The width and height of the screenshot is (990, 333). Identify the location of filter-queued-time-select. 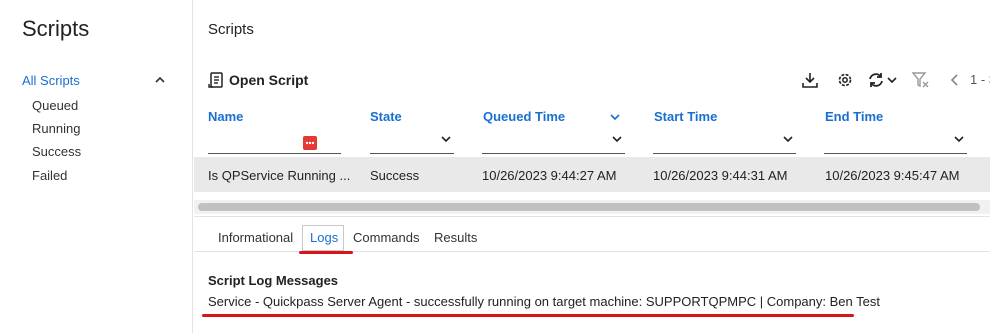
(553, 140).